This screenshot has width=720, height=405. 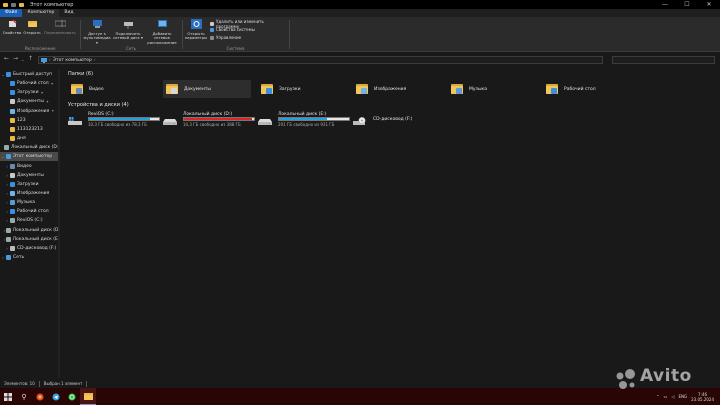 I want to click on minimize-button: —, so click(x=665, y=4).